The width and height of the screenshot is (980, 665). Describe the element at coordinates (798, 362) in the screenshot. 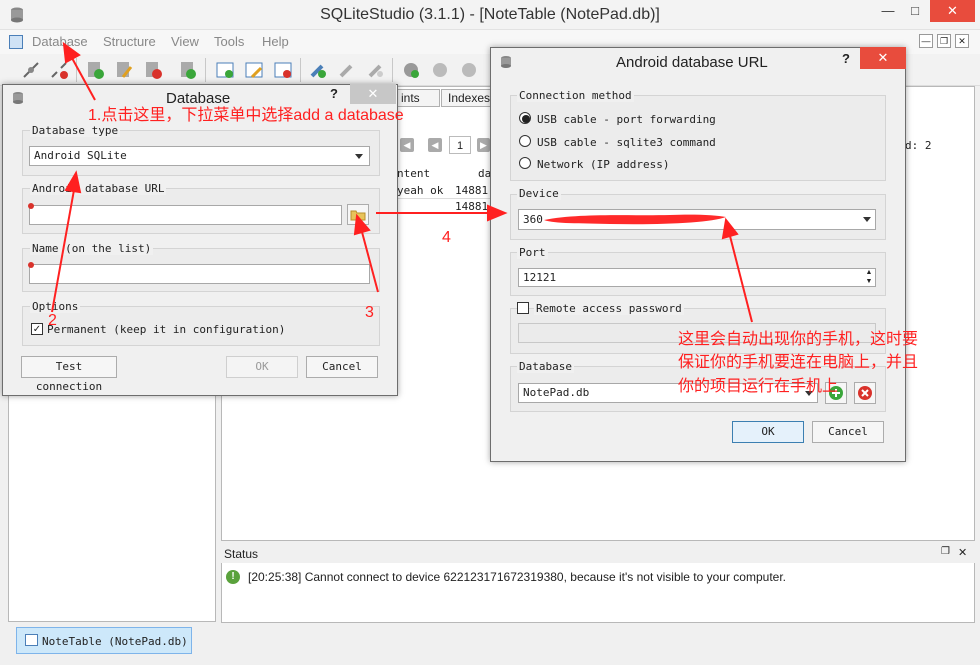

I see `annotation-note-line2: 保证你的手机要连在电脑上，并且` at that location.